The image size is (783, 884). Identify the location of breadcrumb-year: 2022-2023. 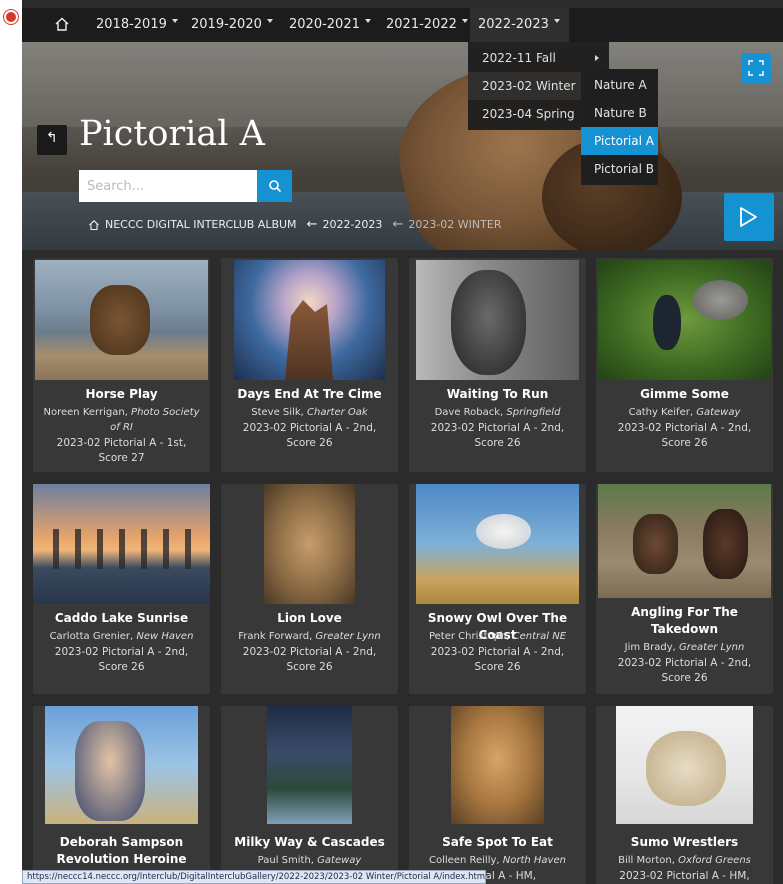
(352, 224).